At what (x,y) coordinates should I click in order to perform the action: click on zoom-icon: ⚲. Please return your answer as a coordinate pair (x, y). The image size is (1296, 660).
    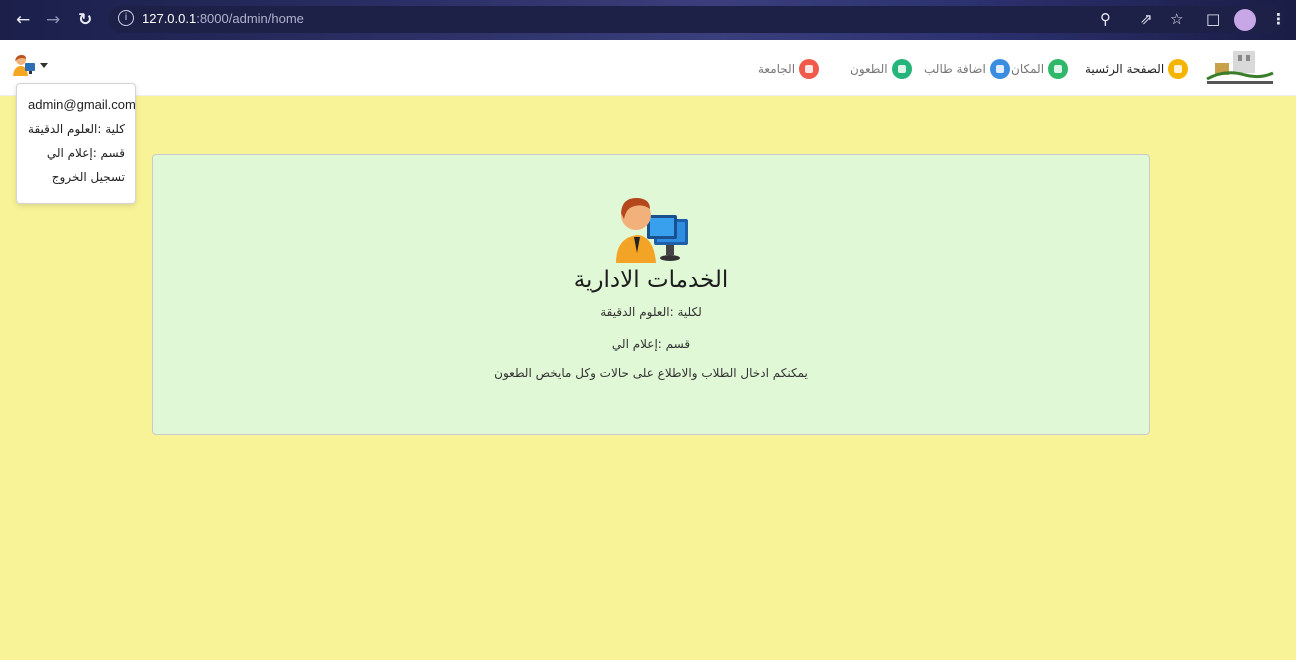
    Looking at the image, I should click on (1105, 19).